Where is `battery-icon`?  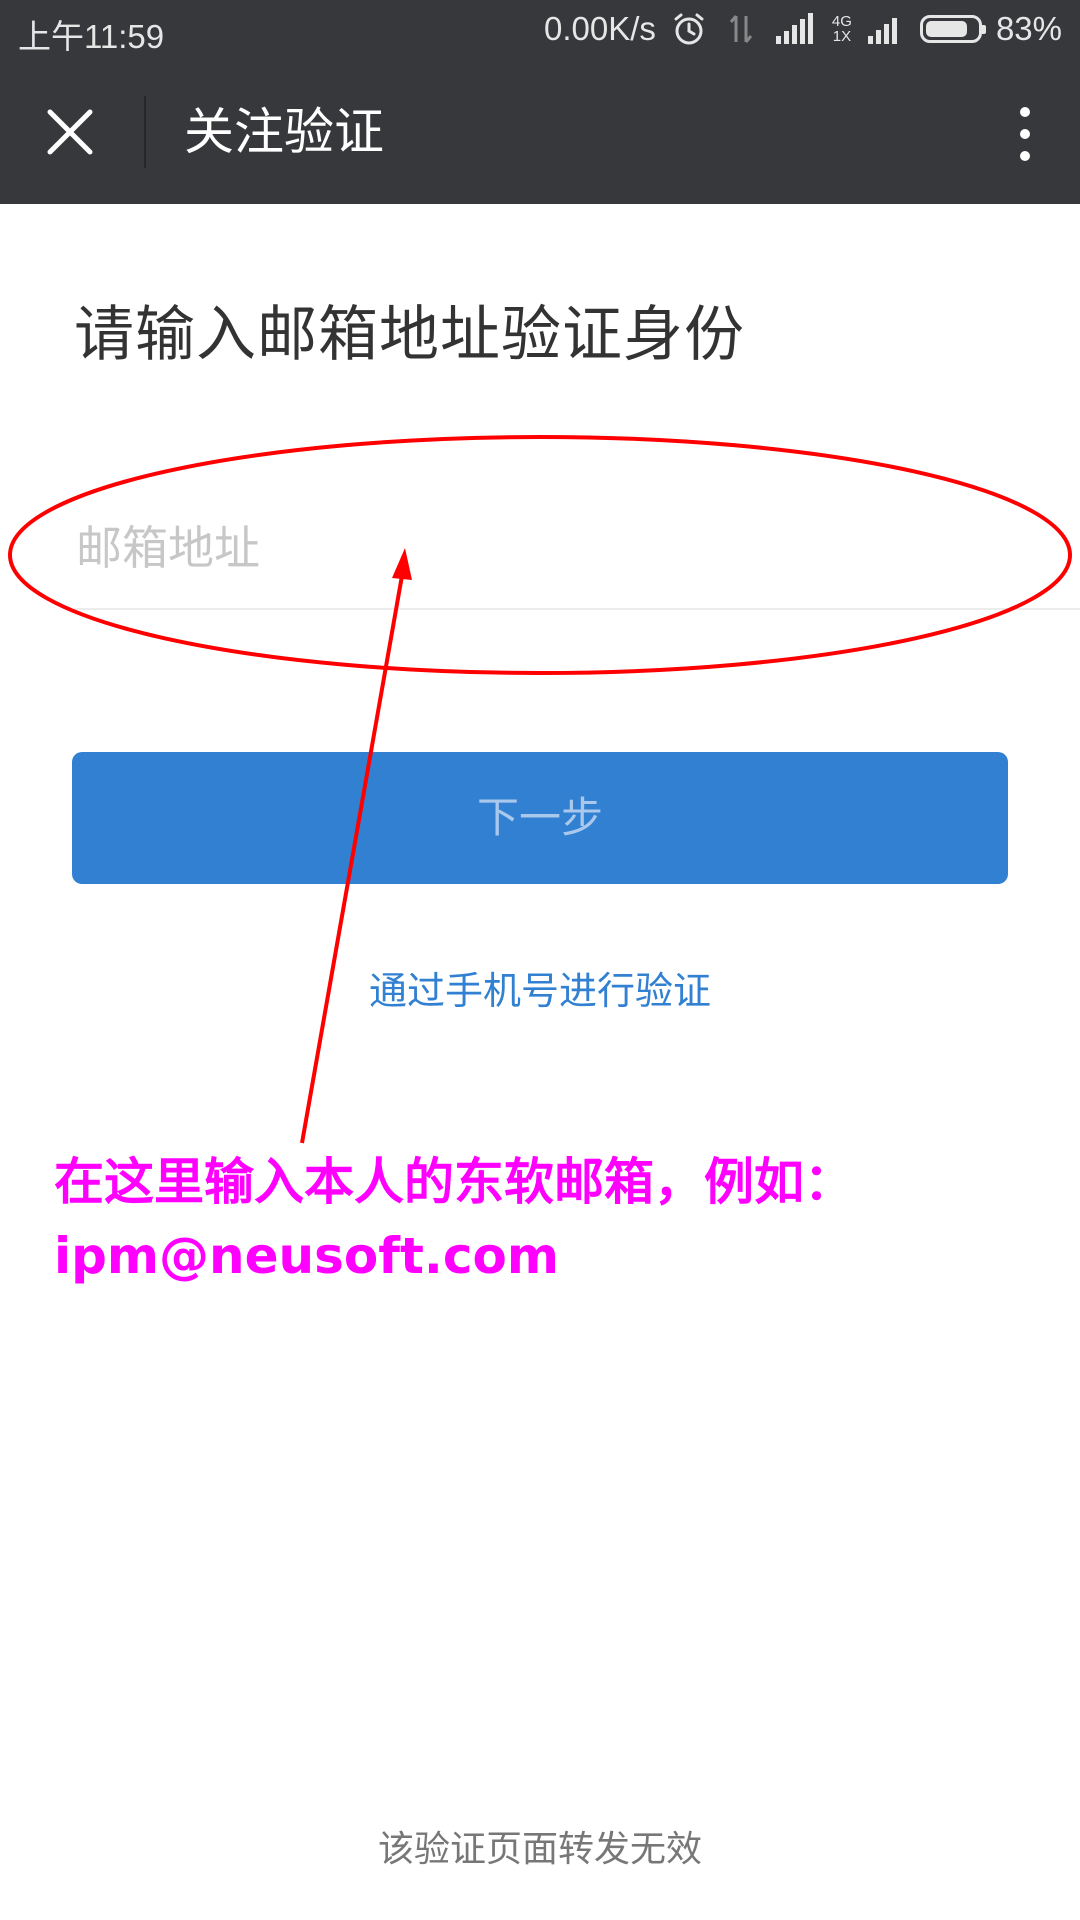 battery-icon is located at coordinates (952, 29).